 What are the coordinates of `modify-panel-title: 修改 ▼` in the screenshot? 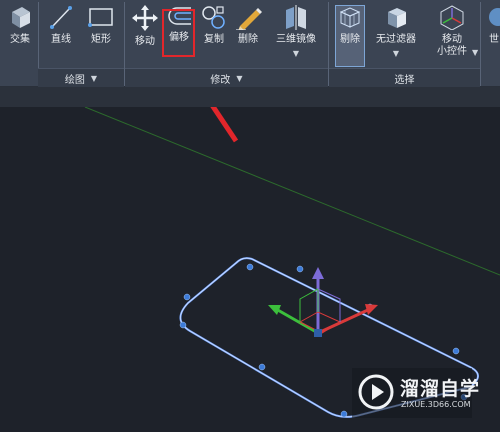 It's located at (226, 77).